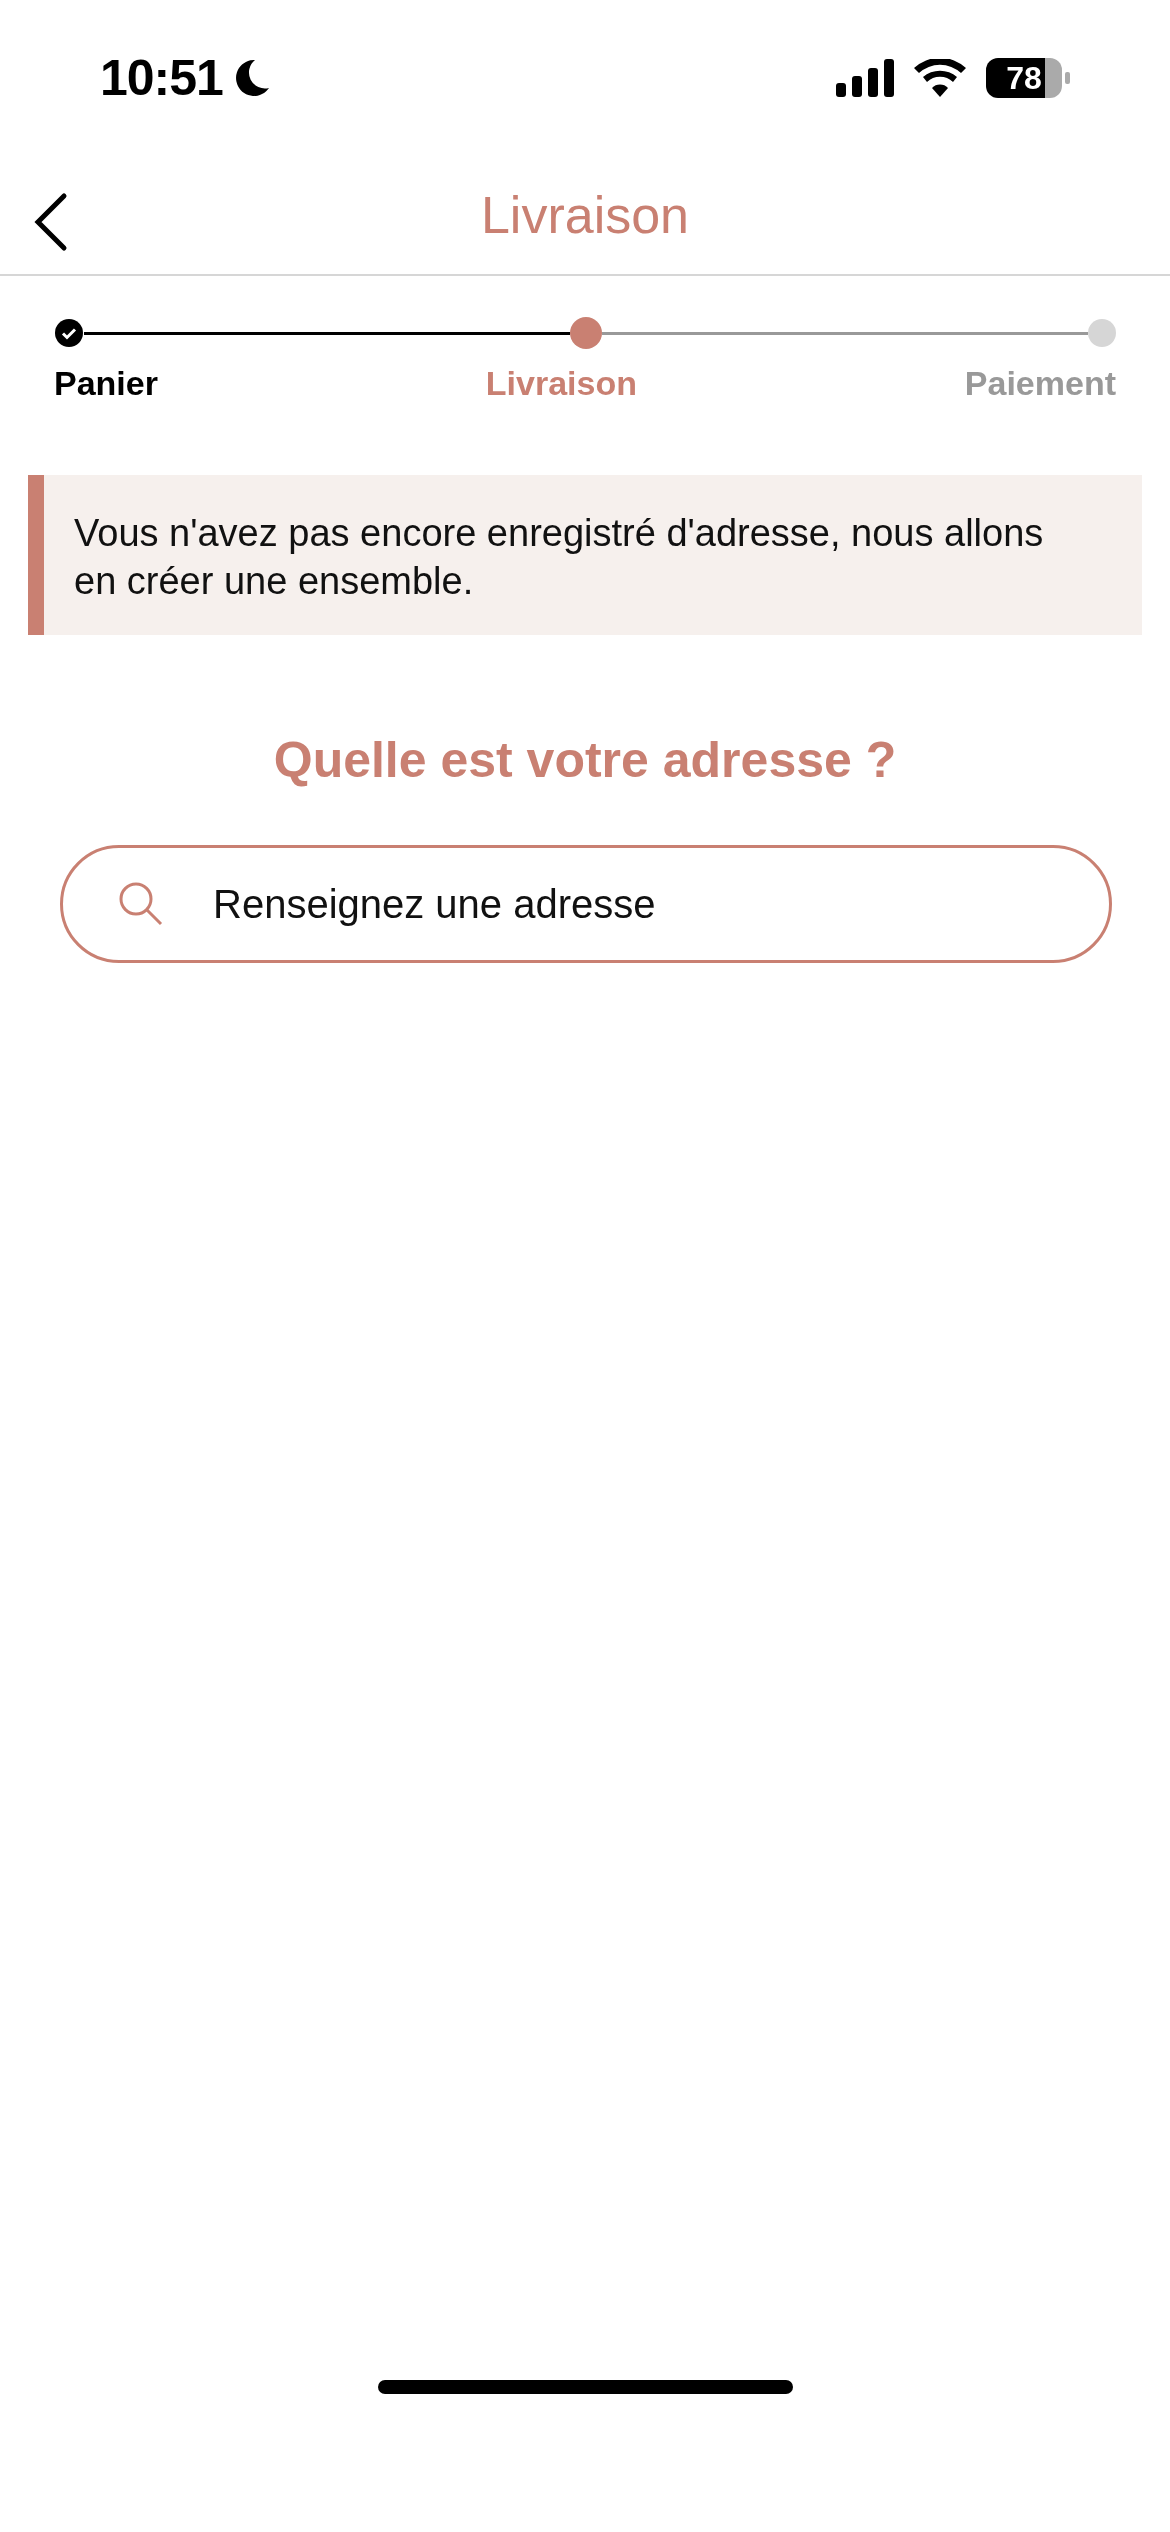  What do you see at coordinates (940, 78) in the screenshot?
I see `wifi-icon` at bounding box center [940, 78].